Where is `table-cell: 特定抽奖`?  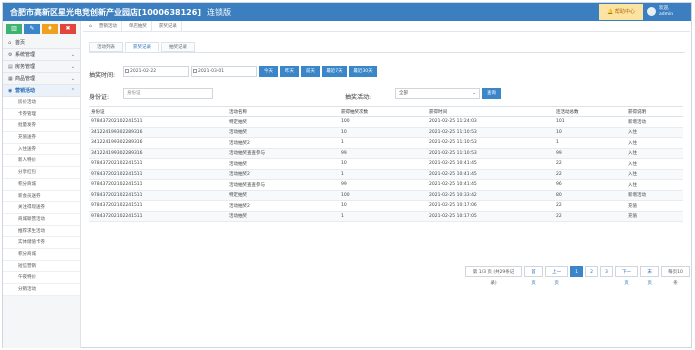
table-cell: 特定抽奖 is located at coordinates (283, 195).